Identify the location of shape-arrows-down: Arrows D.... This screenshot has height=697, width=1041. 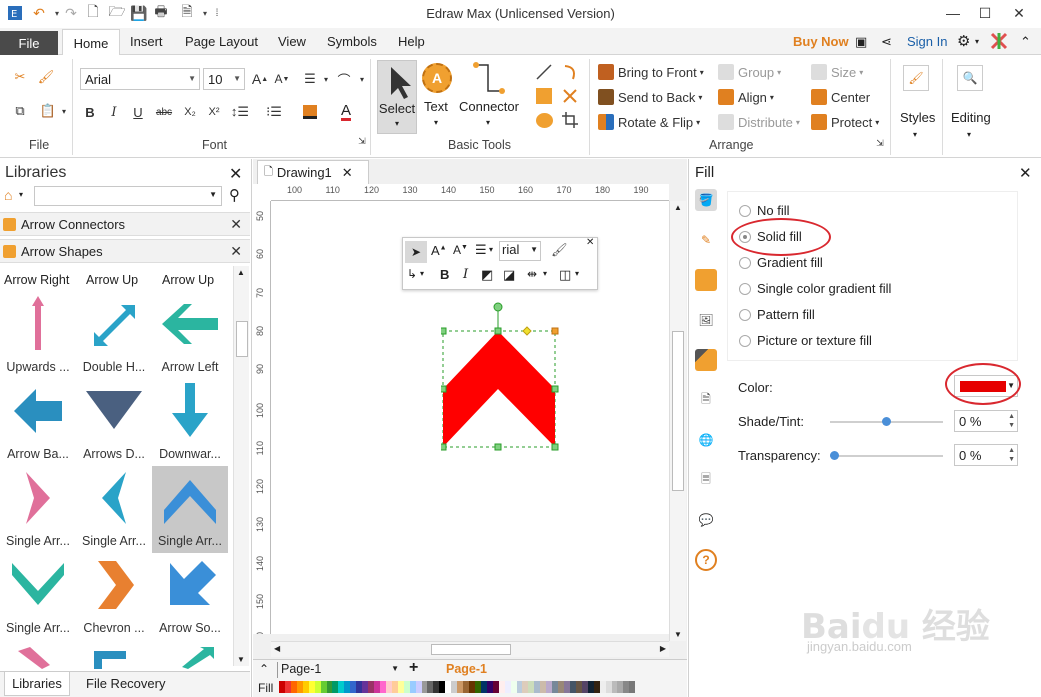
(114, 422).